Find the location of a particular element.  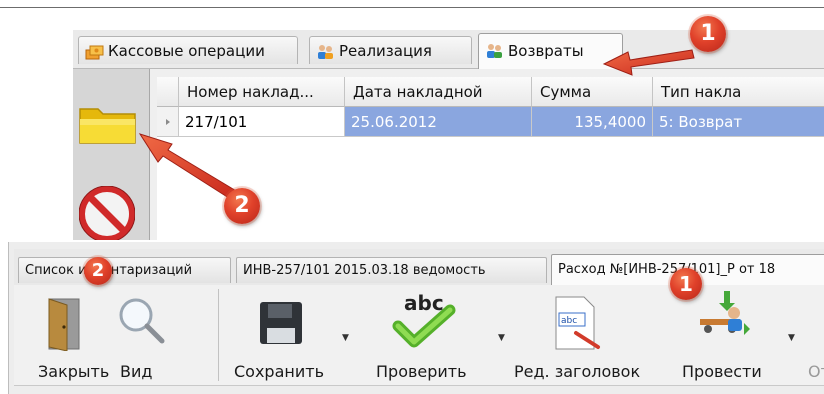

annotation-badge-2-lower: 2 is located at coordinates (98, 271).